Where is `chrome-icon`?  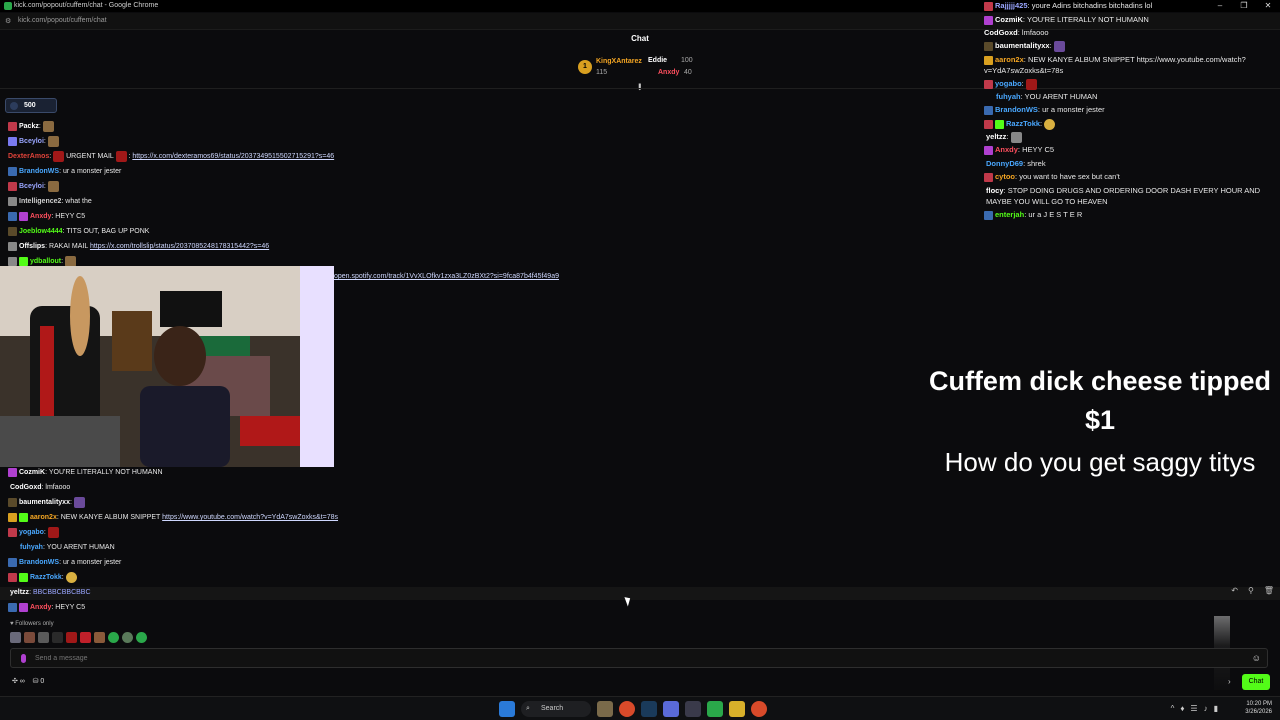 chrome-icon is located at coordinates (627, 709).